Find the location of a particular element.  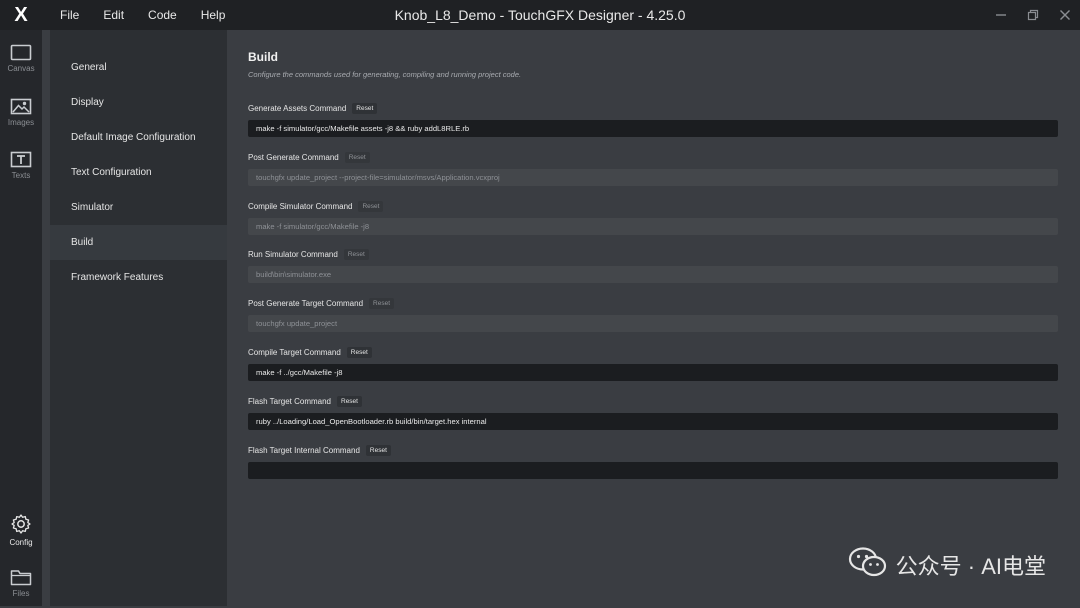

folder-icon is located at coordinates (21, 577).